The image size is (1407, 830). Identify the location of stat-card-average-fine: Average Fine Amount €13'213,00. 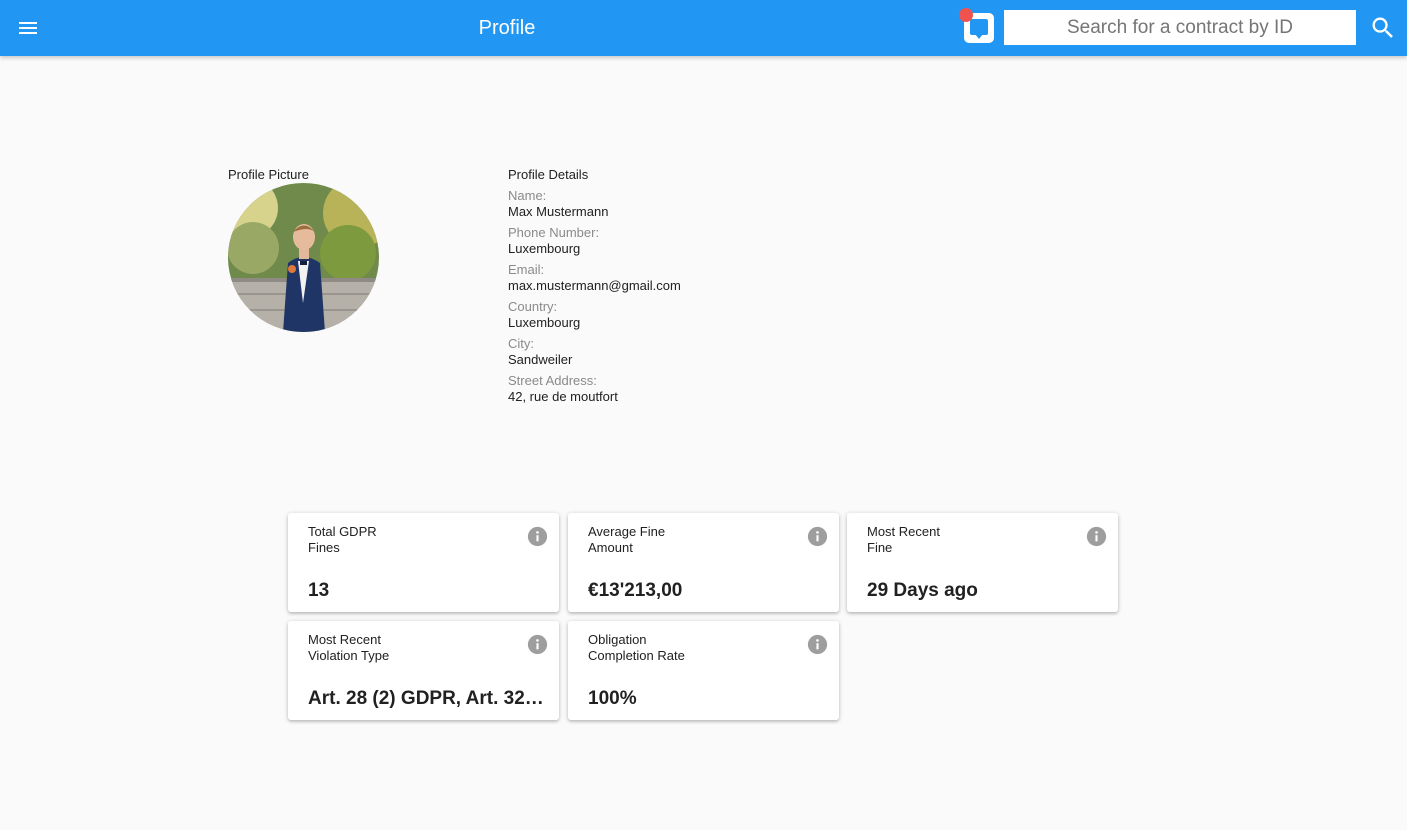
(703, 562).